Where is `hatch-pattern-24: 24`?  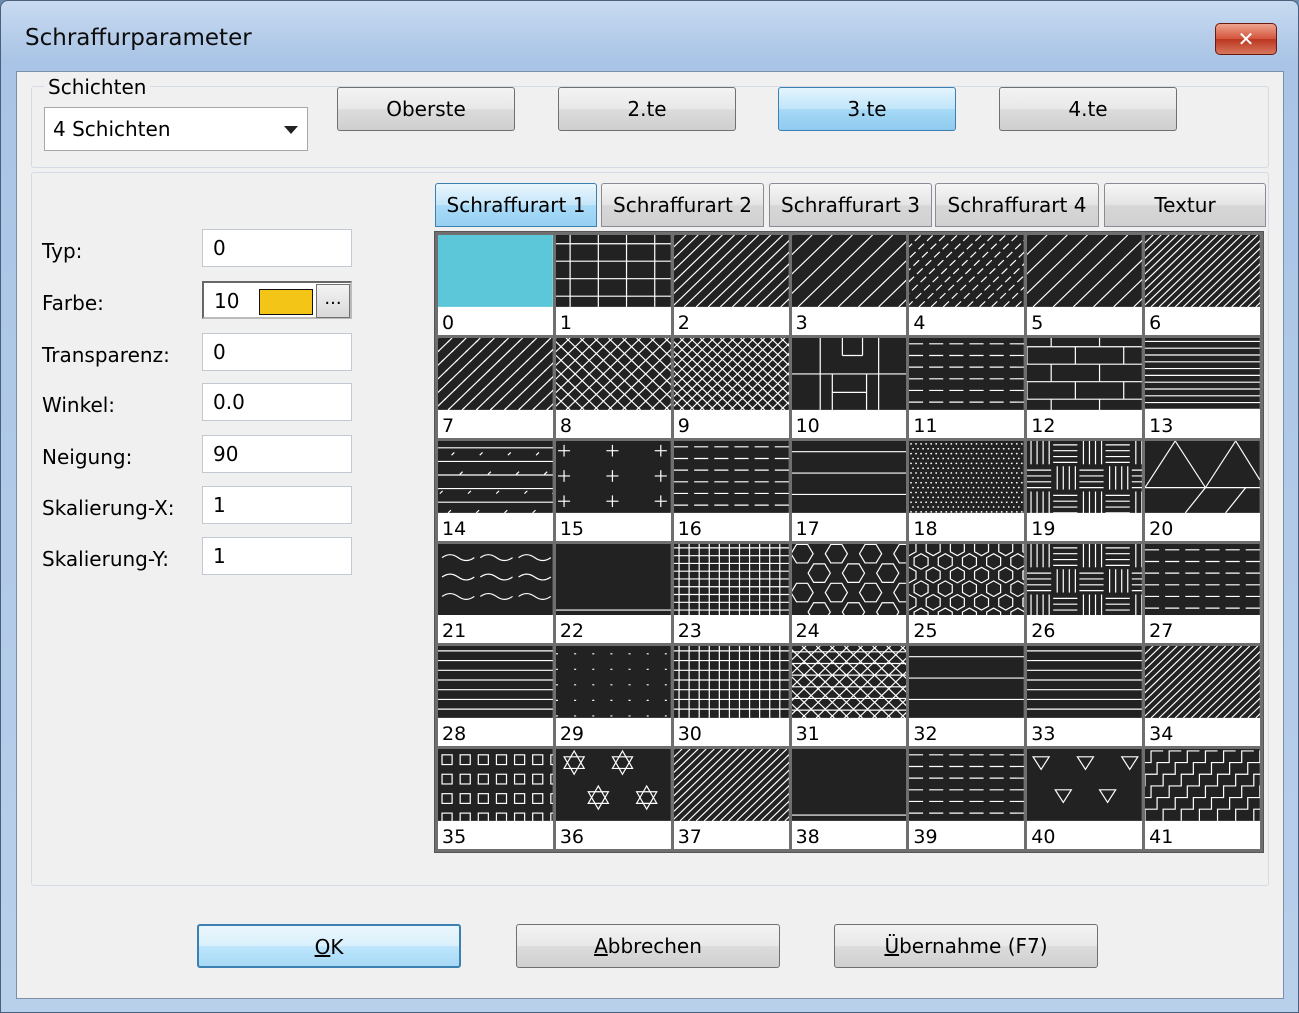
hatch-pattern-24: 24 is located at coordinates (849, 593).